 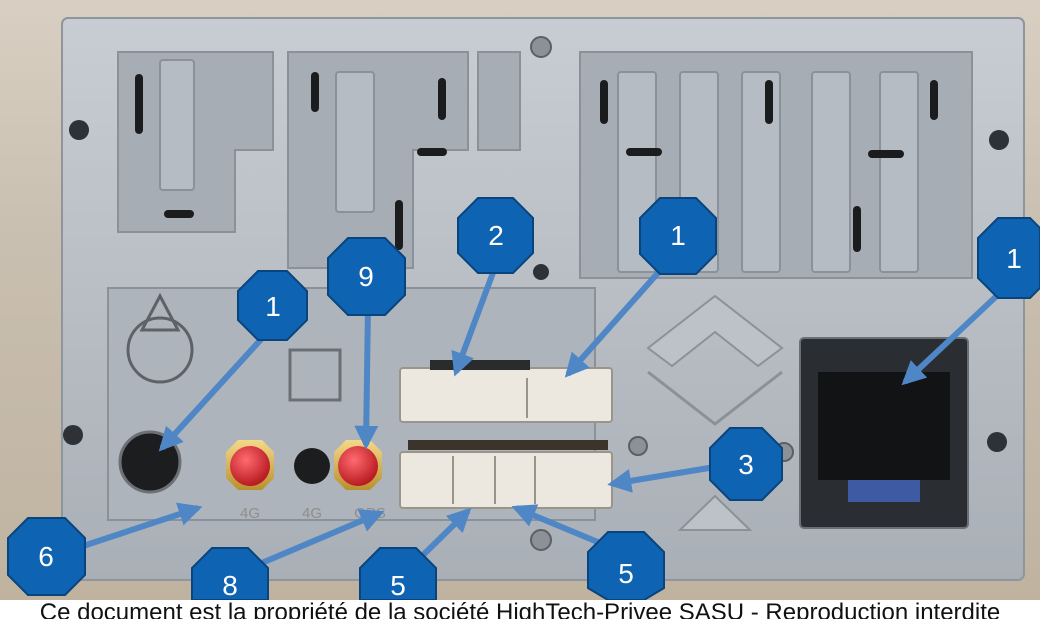 What do you see at coordinates (506, 391) in the screenshot?
I see `main-connector-top` at bounding box center [506, 391].